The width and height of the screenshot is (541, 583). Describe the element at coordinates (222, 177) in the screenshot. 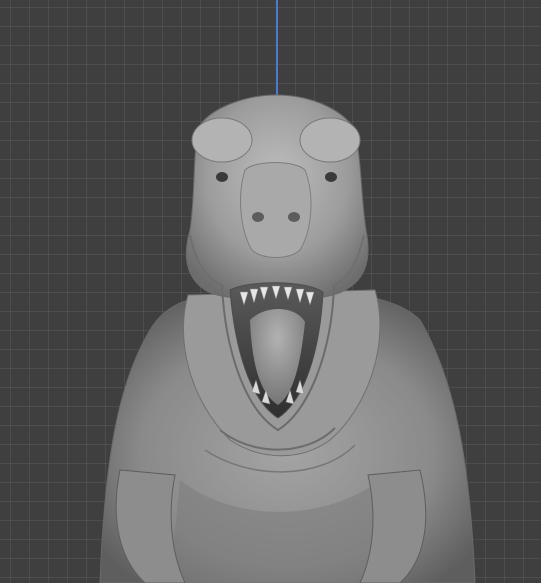

I see `left-eye` at that location.